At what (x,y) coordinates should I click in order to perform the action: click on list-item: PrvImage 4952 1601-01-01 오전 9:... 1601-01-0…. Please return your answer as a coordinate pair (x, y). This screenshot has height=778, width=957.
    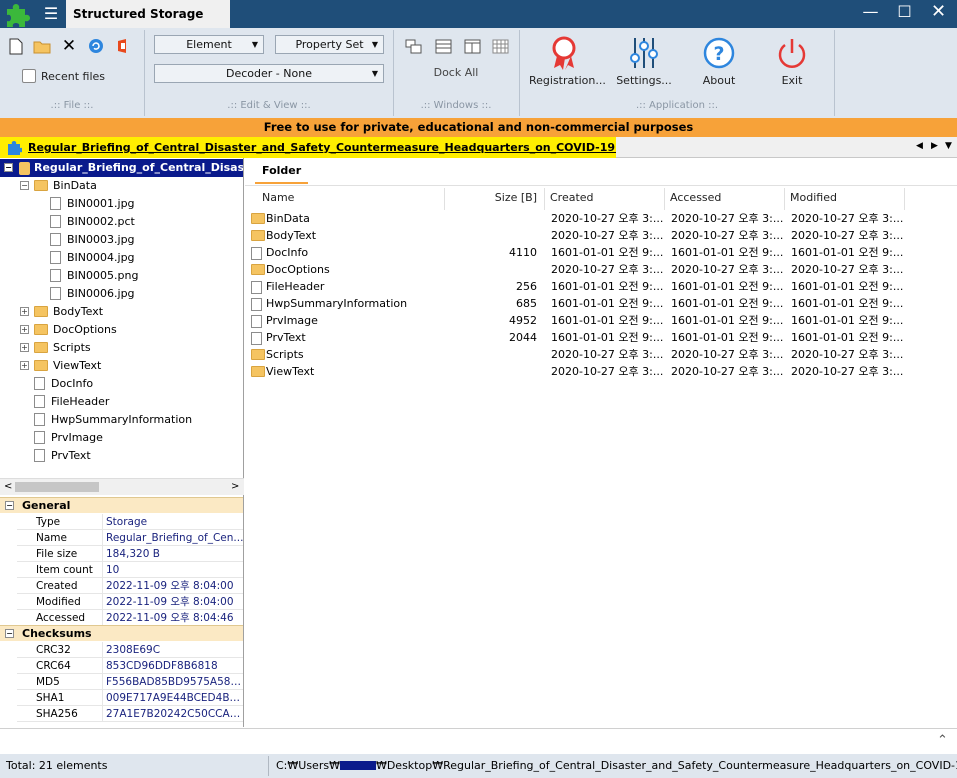
    Looking at the image, I should click on (578, 320).